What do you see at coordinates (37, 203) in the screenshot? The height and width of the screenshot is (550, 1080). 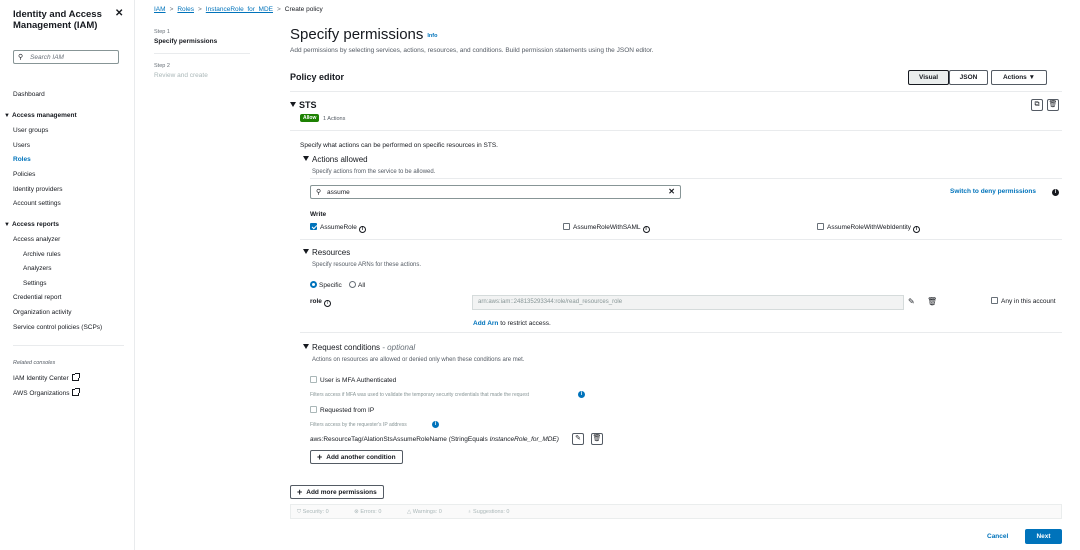 I see `sidebar-item-account-settings: Account settings` at bounding box center [37, 203].